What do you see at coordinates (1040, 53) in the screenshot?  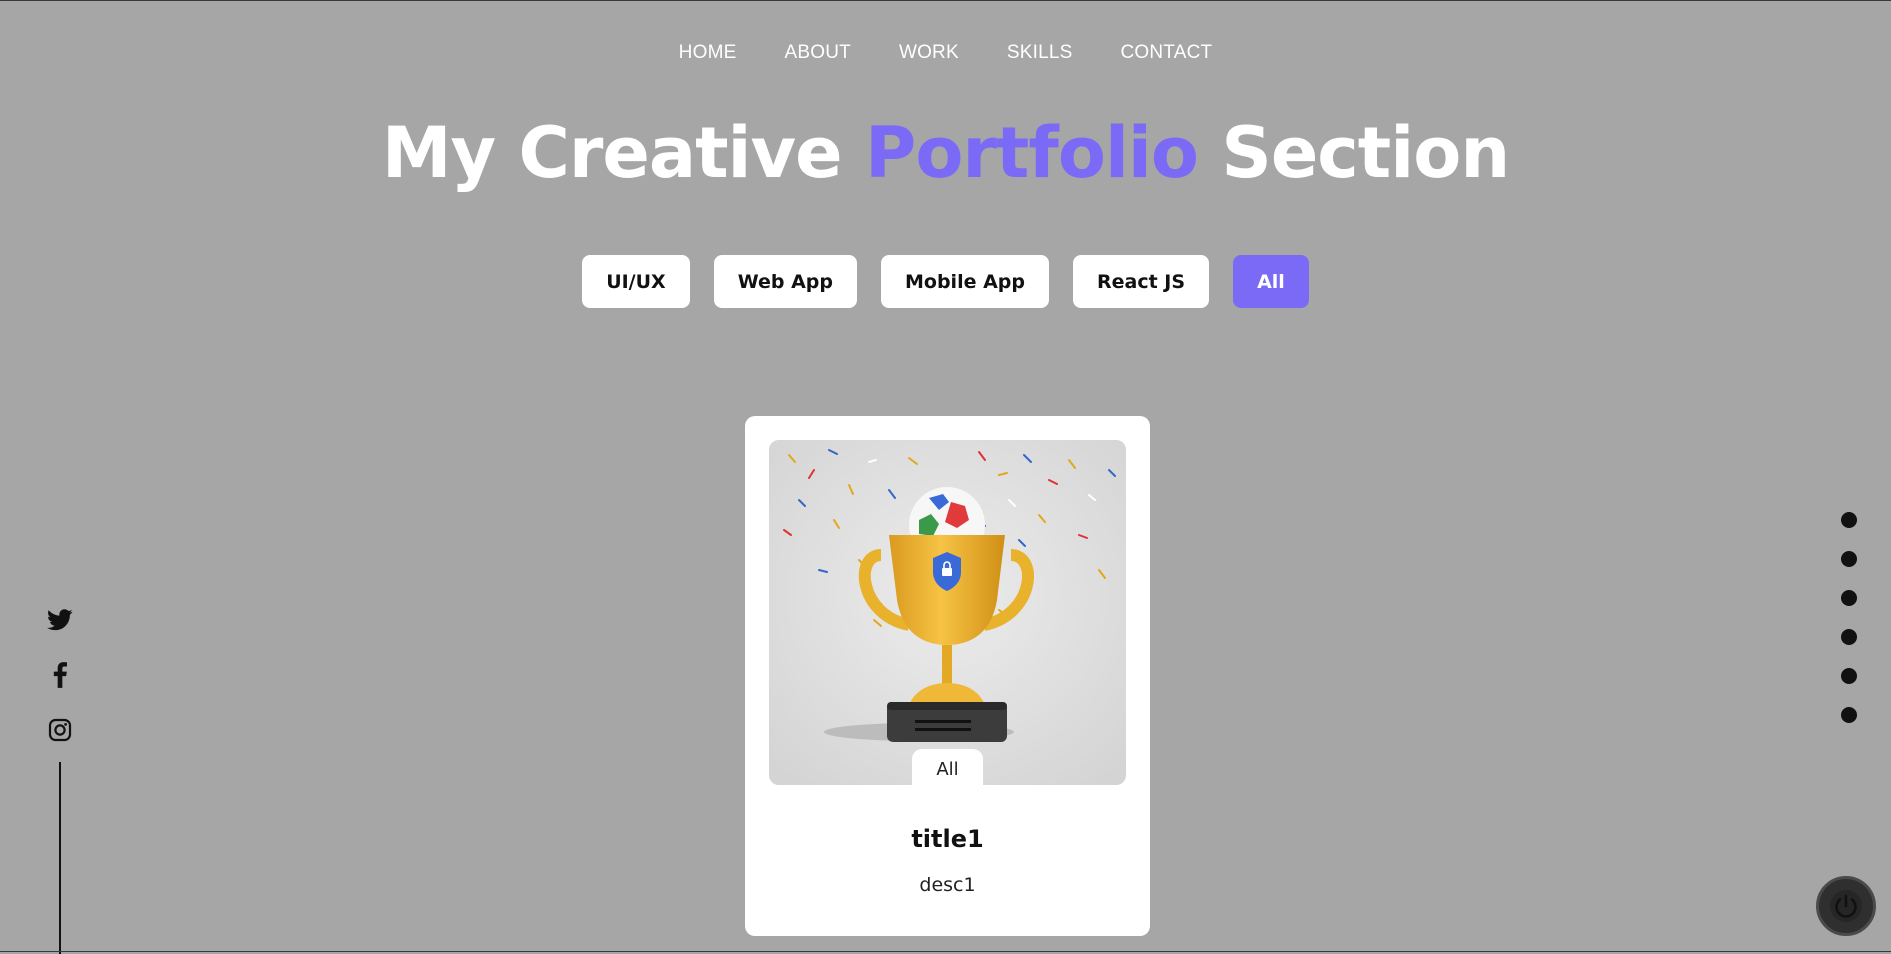 I see `nav-skills: SKILLS` at bounding box center [1040, 53].